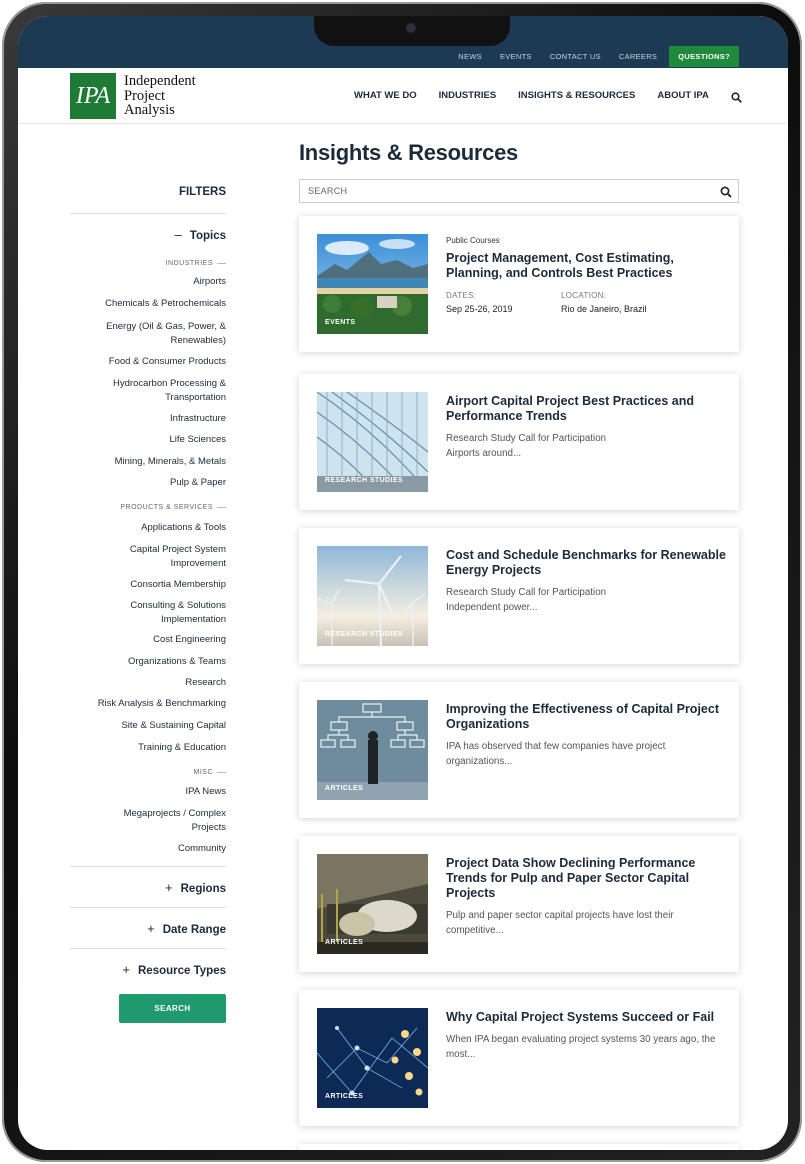 This screenshot has width=805, height=1164. Describe the element at coordinates (148, 419) in the screenshot. I see `filter-item: Infrastructure` at that location.